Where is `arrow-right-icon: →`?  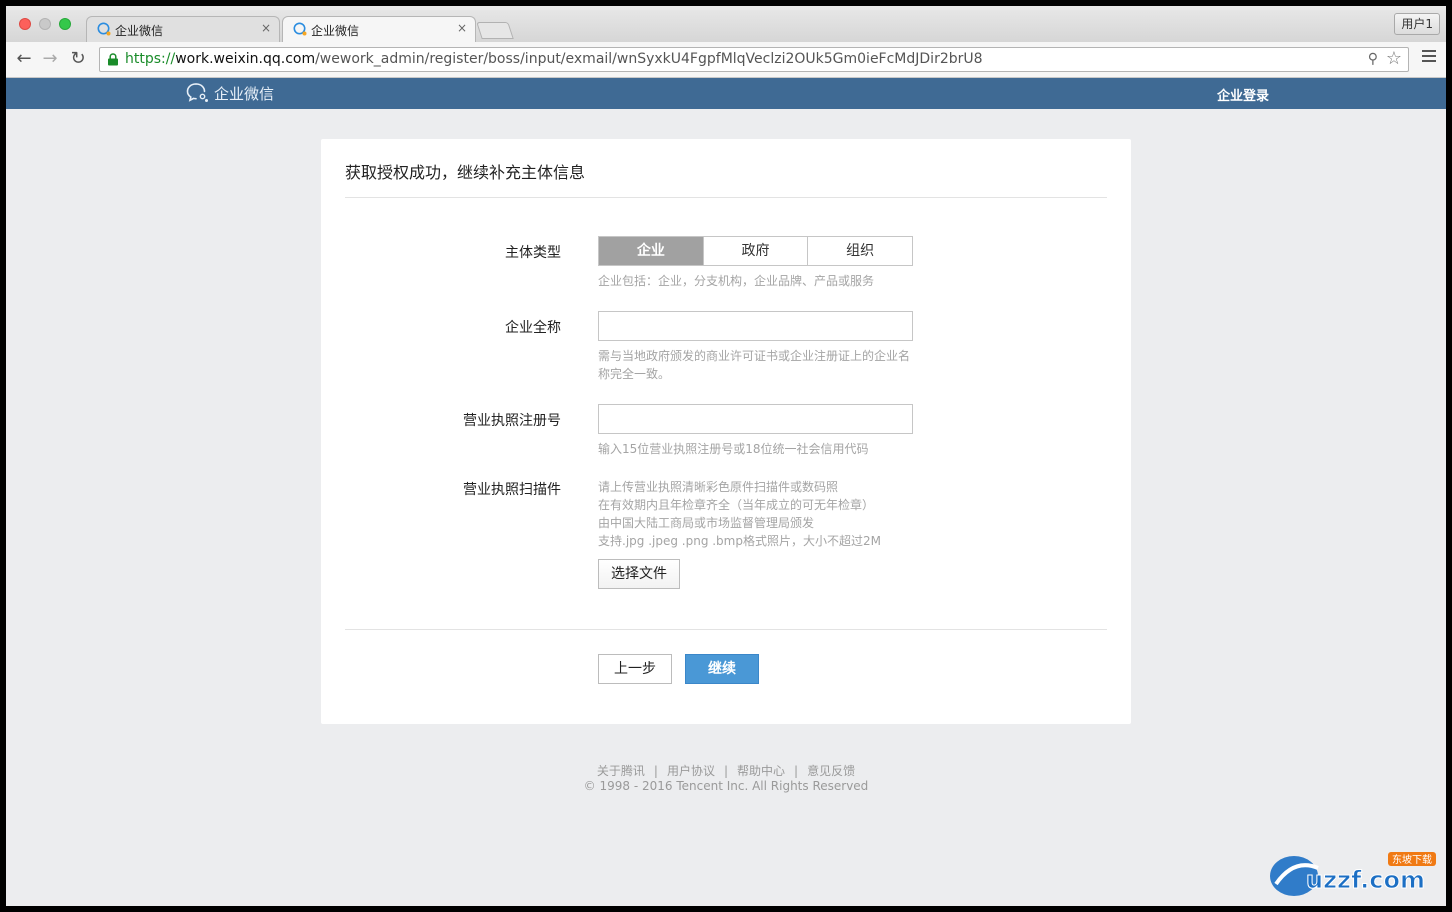
arrow-right-icon: → is located at coordinates (50, 60).